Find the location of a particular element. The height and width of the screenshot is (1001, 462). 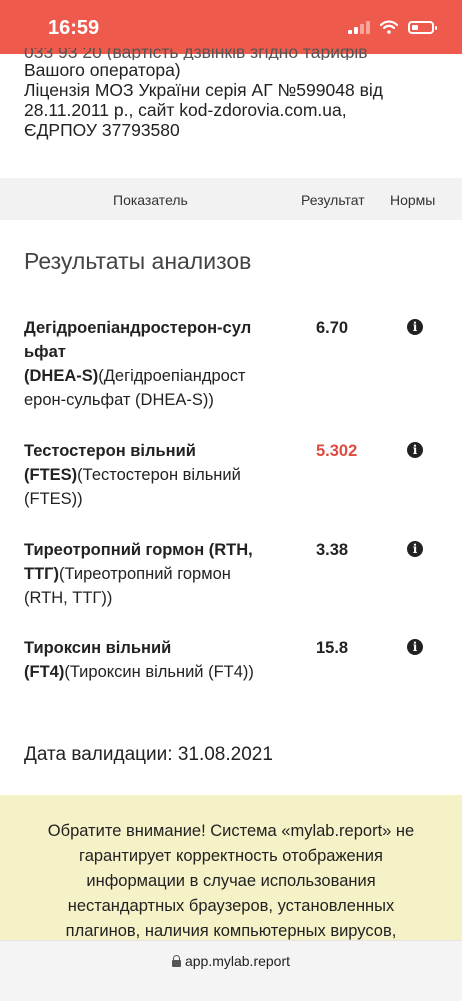

notice-line: гарантирует корректность отображения is located at coordinates (231, 856).